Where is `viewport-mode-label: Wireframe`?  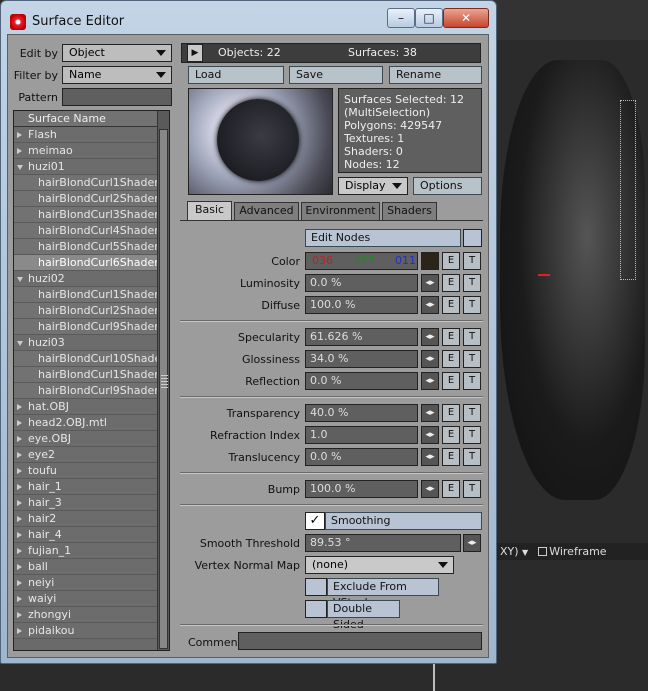 viewport-mode-label: Wireframe is located at coordinates (577, 551).